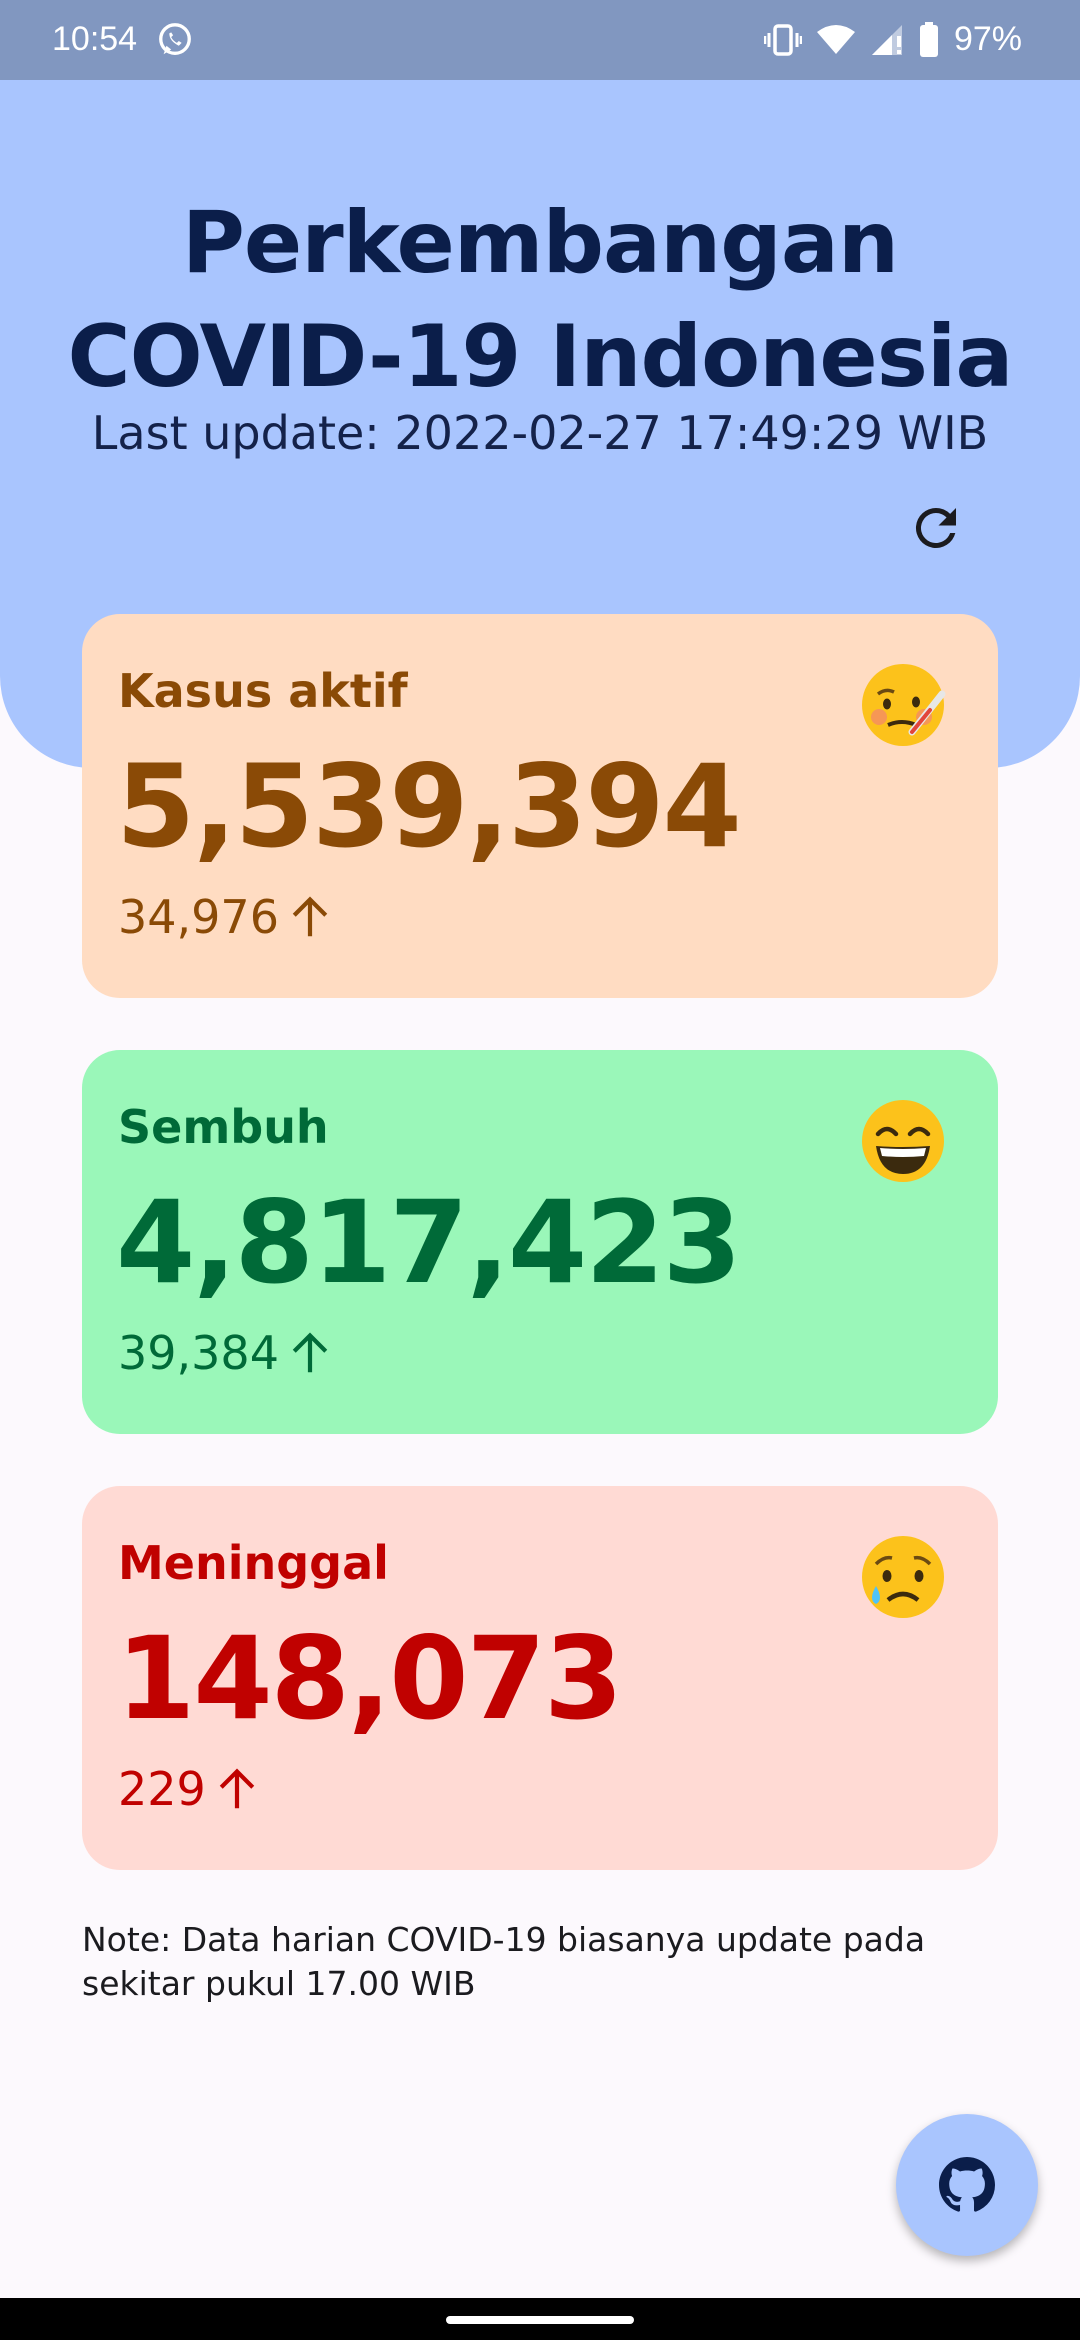 This screenshot has width=1080, height=2340. Describe the element at coordinates (540, 40) in the screenshot. I see `status-bar: 10:54 97%` at that location.